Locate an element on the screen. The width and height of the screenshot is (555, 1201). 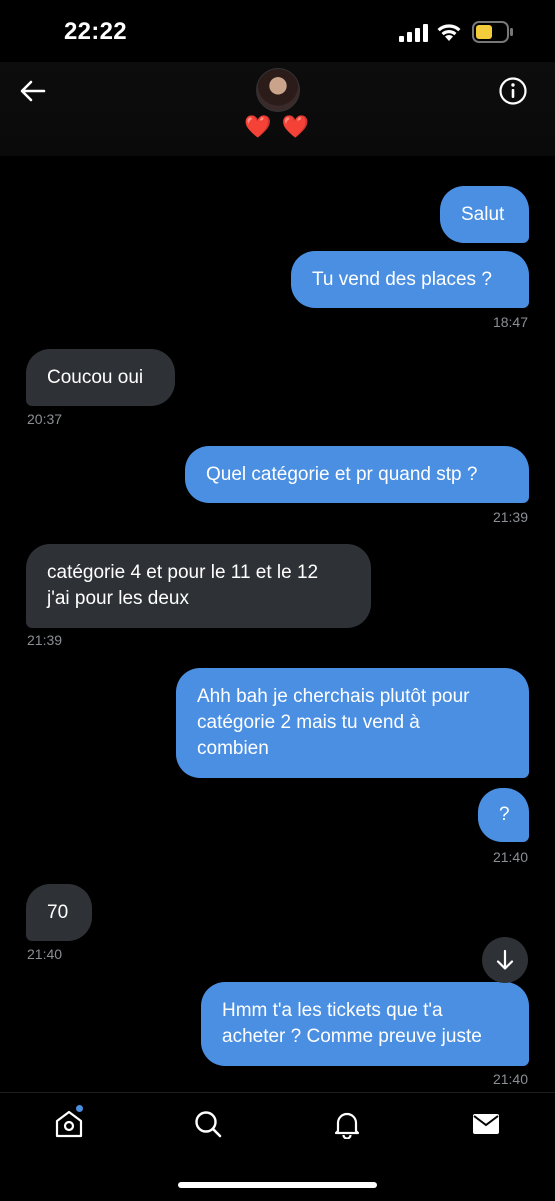
status-bar: 22:22 is located at coordinates (277, 31).